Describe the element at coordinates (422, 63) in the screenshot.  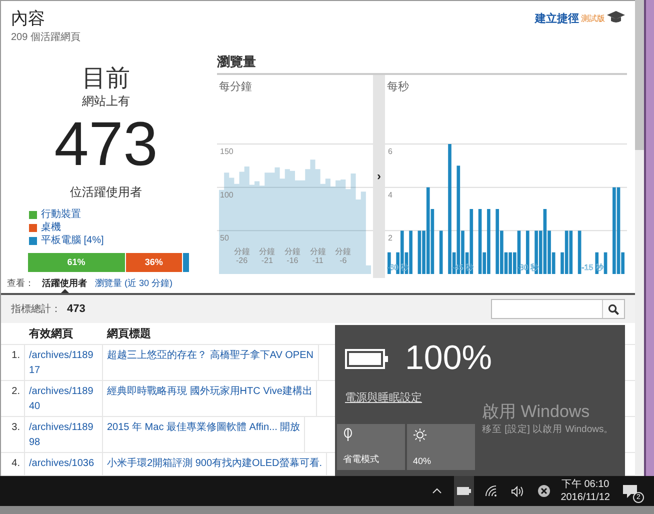
I see `pageviews-title: 瀏覽量` at that location.